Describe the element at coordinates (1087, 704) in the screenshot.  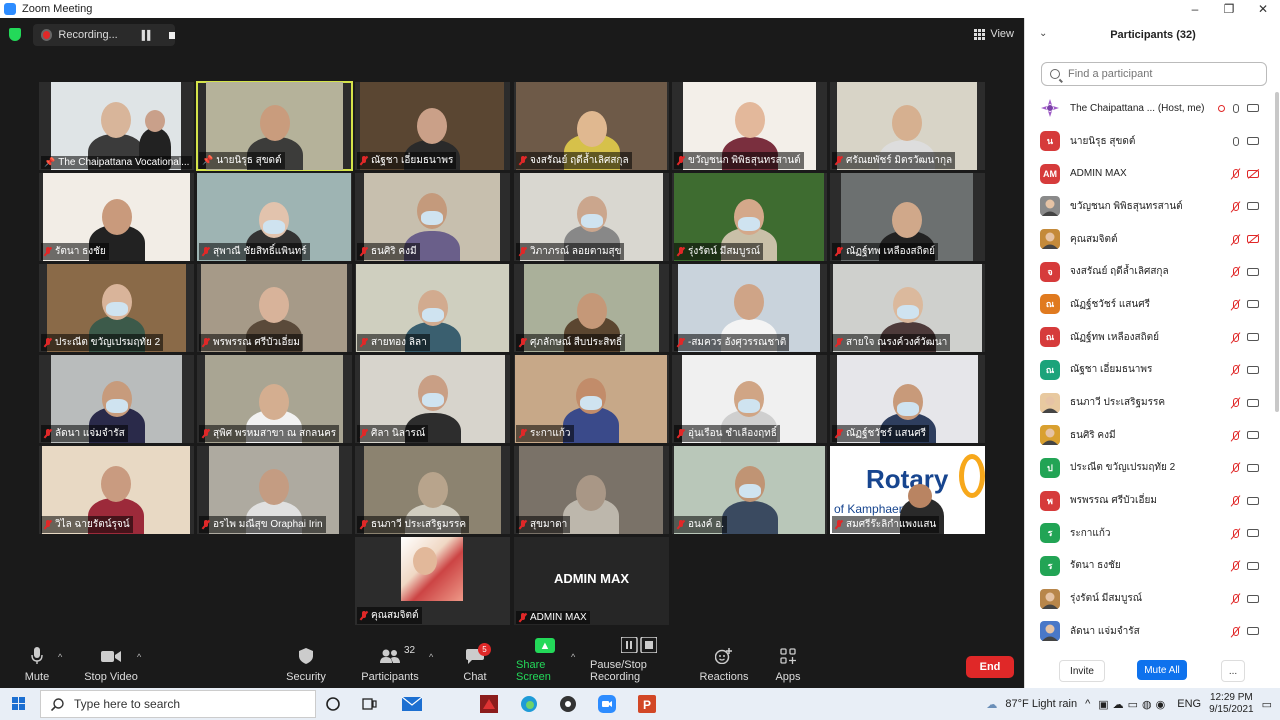
I see `show-hidden-icons-chevron-icon: ^` at that location.